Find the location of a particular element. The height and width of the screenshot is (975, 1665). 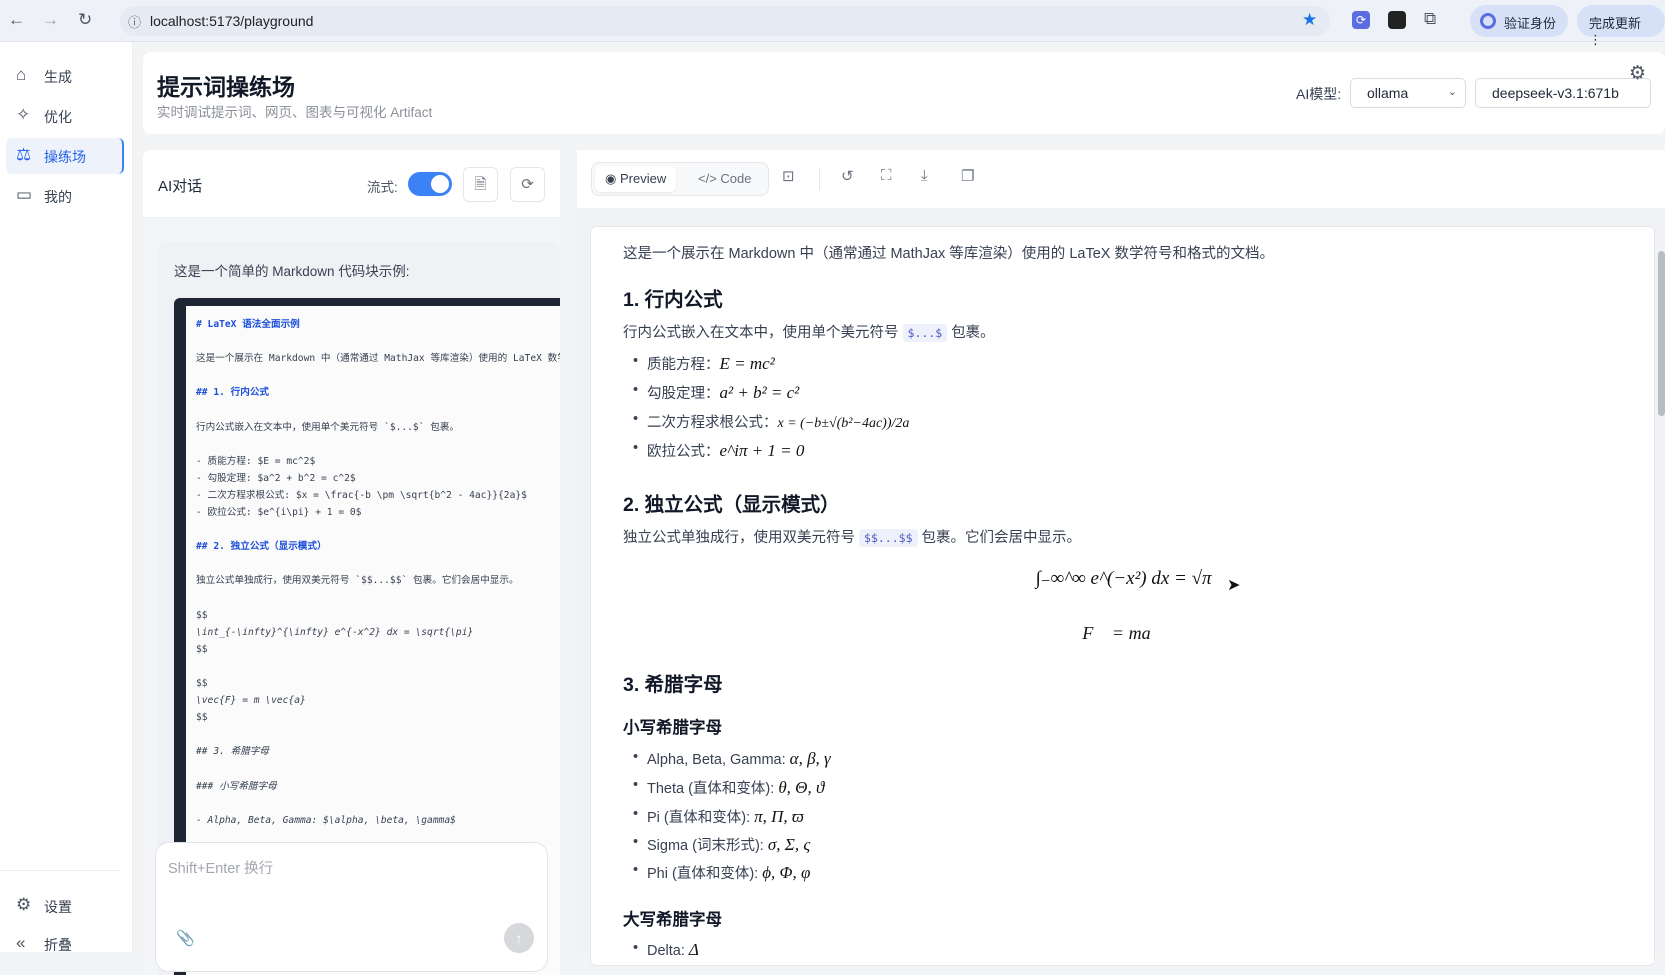

verify-label: 验证身份 is located at coordinates (1530, 23).